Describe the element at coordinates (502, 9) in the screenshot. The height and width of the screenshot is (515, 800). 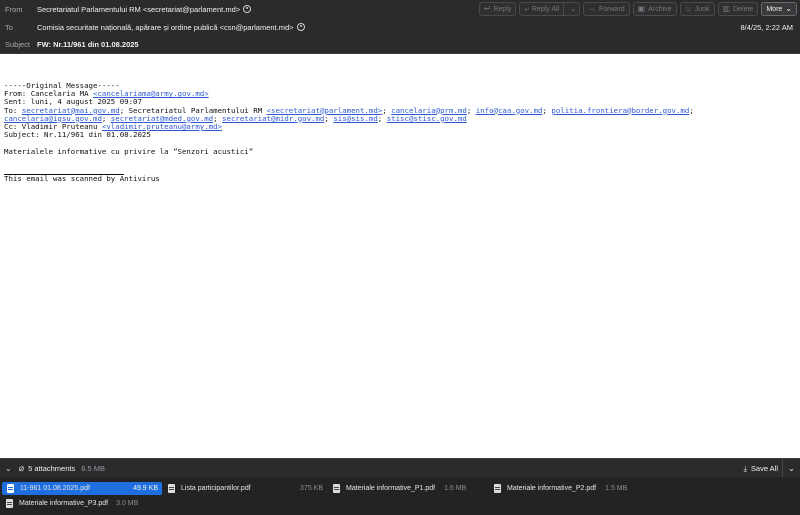
I see `reply-label: Reply` at that location.